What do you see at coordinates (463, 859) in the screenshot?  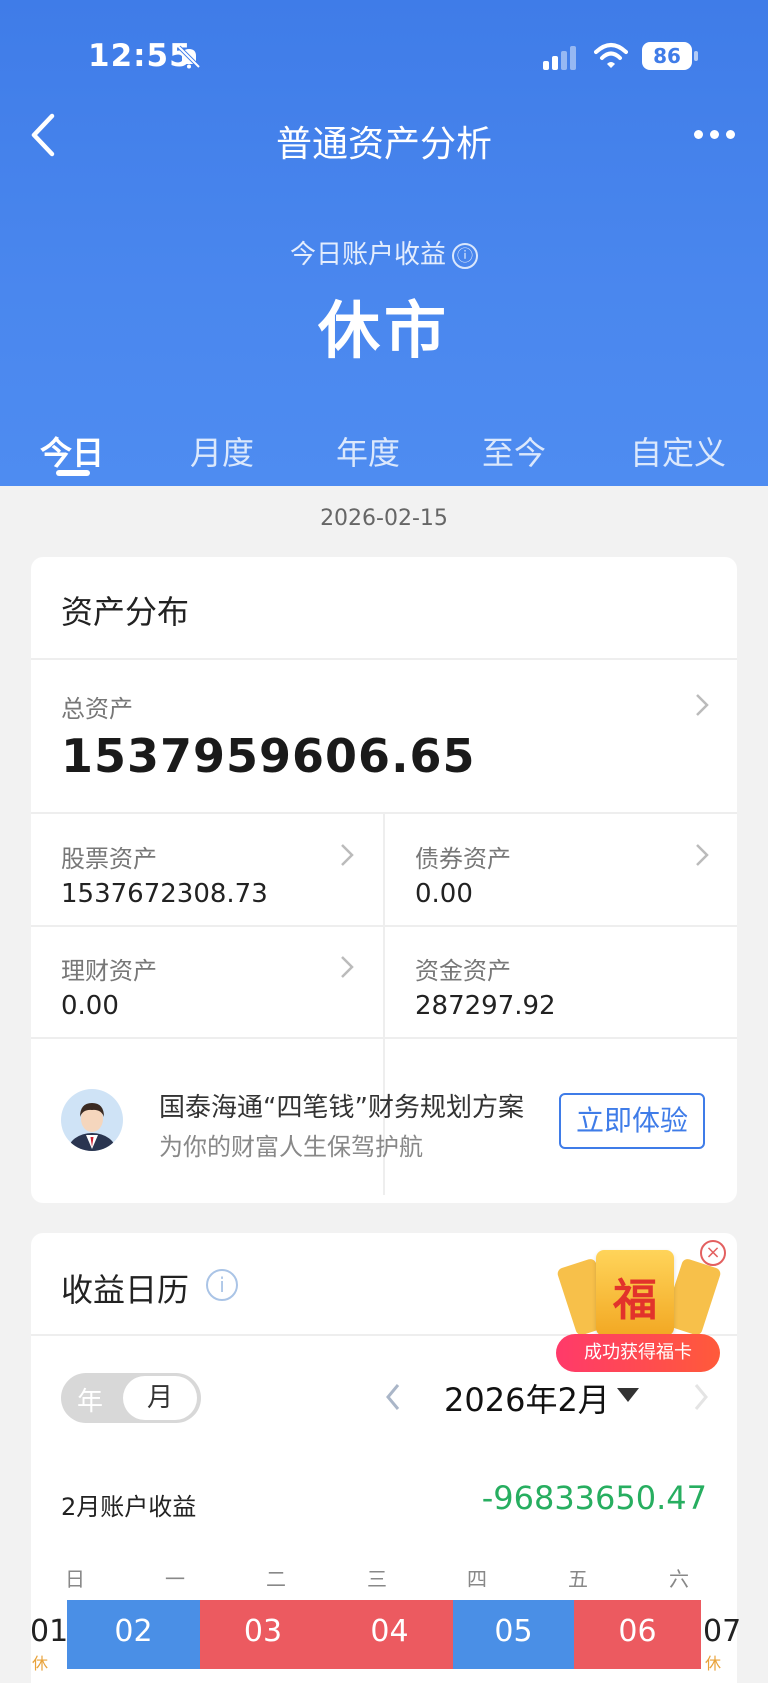 I see `bond-assets-label: 债券资产` at bounding box center [463, 859].